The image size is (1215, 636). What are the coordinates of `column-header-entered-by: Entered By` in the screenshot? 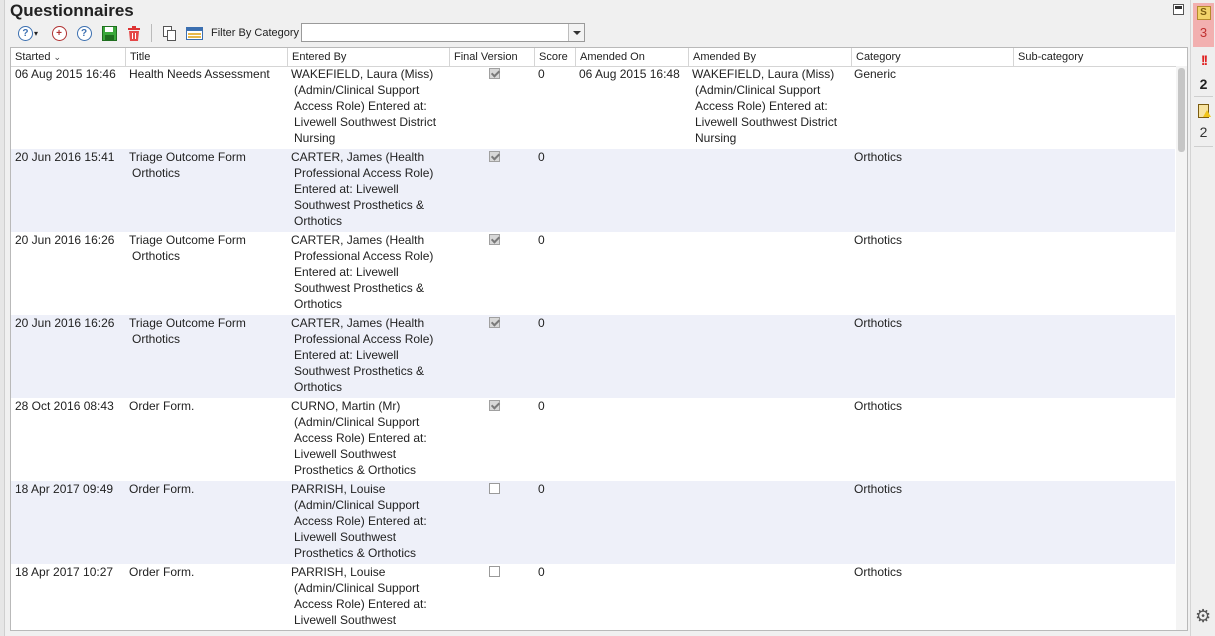 It's located at (368, 57).